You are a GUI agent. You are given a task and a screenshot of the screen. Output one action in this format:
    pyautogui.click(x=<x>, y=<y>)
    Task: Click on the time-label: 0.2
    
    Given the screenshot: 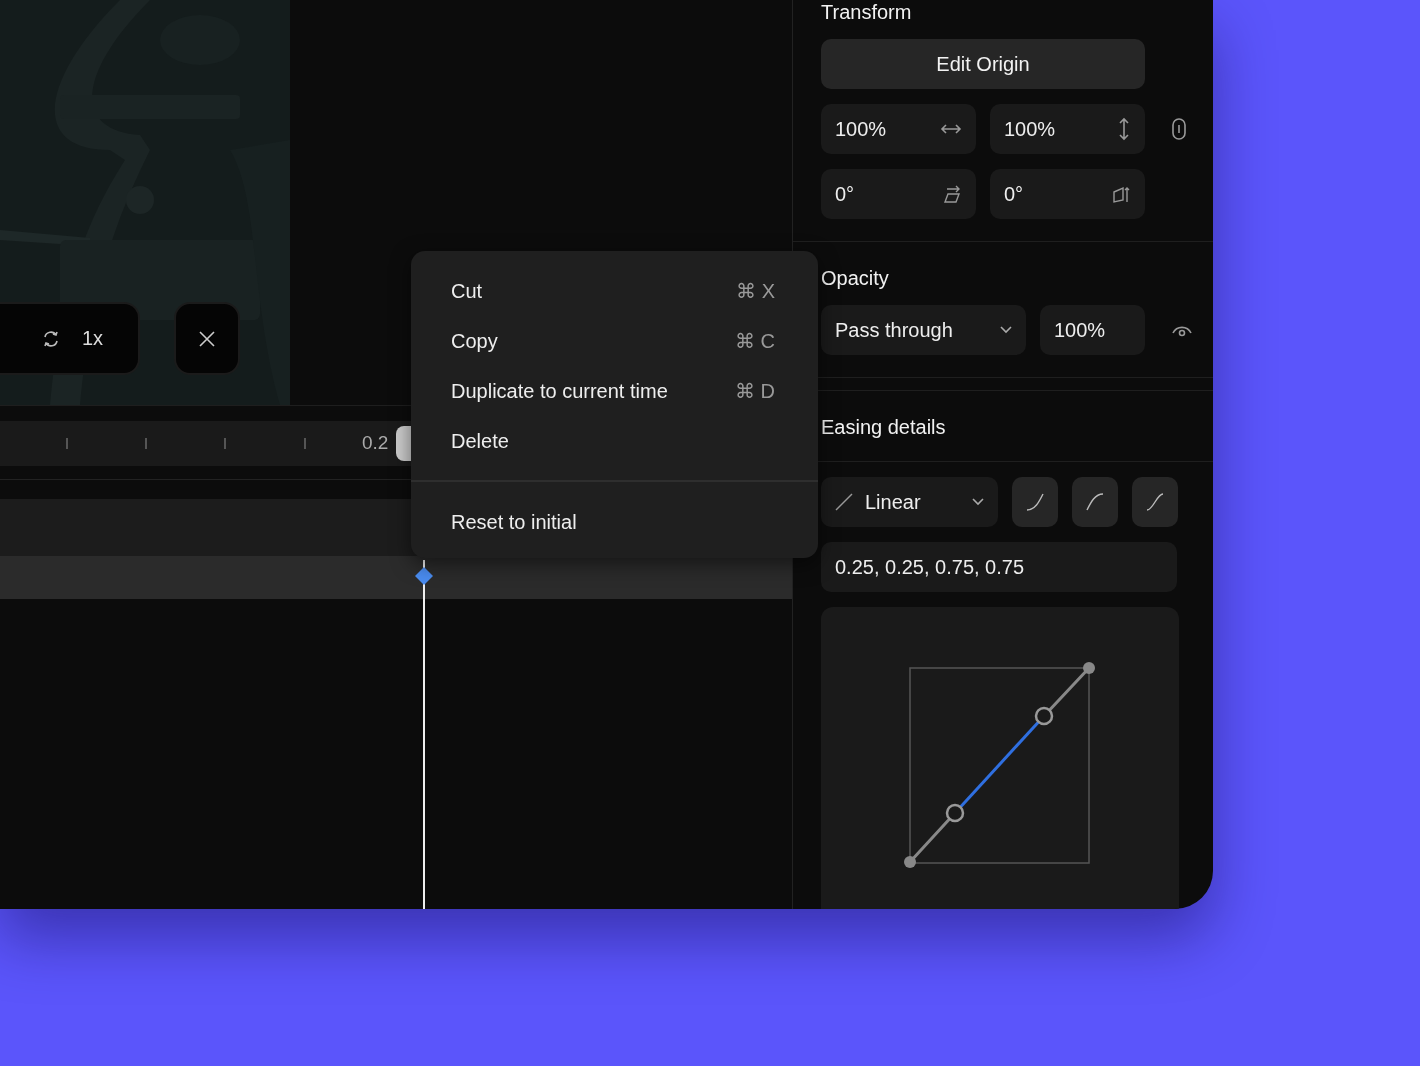 What is the action you would take?
    pyautogui.click(x=375, y=443)
    